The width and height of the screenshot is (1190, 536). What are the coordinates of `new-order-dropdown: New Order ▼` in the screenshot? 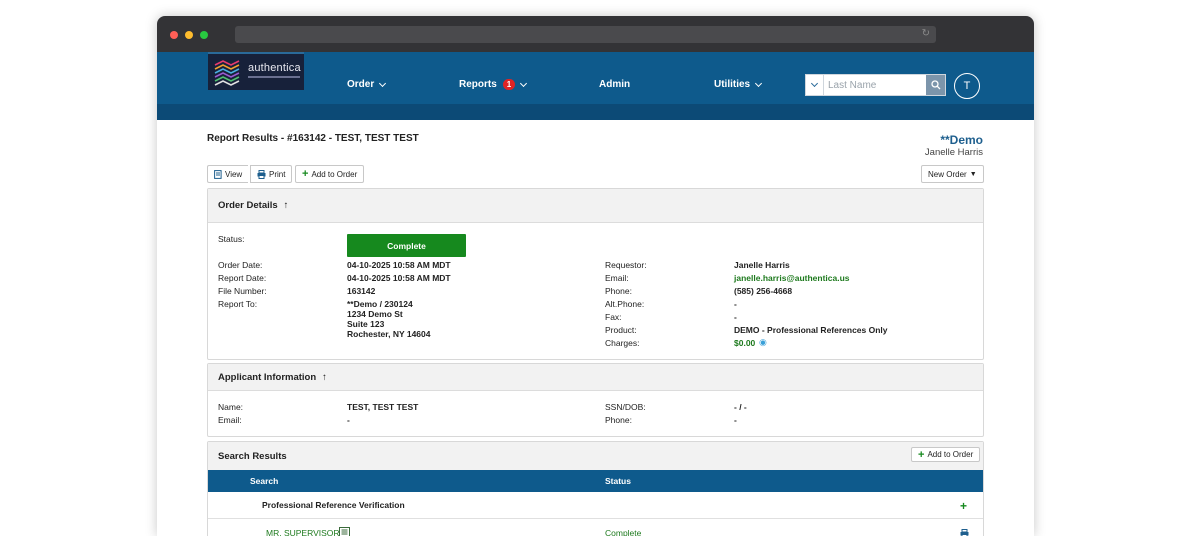 It's located at (952, 174).